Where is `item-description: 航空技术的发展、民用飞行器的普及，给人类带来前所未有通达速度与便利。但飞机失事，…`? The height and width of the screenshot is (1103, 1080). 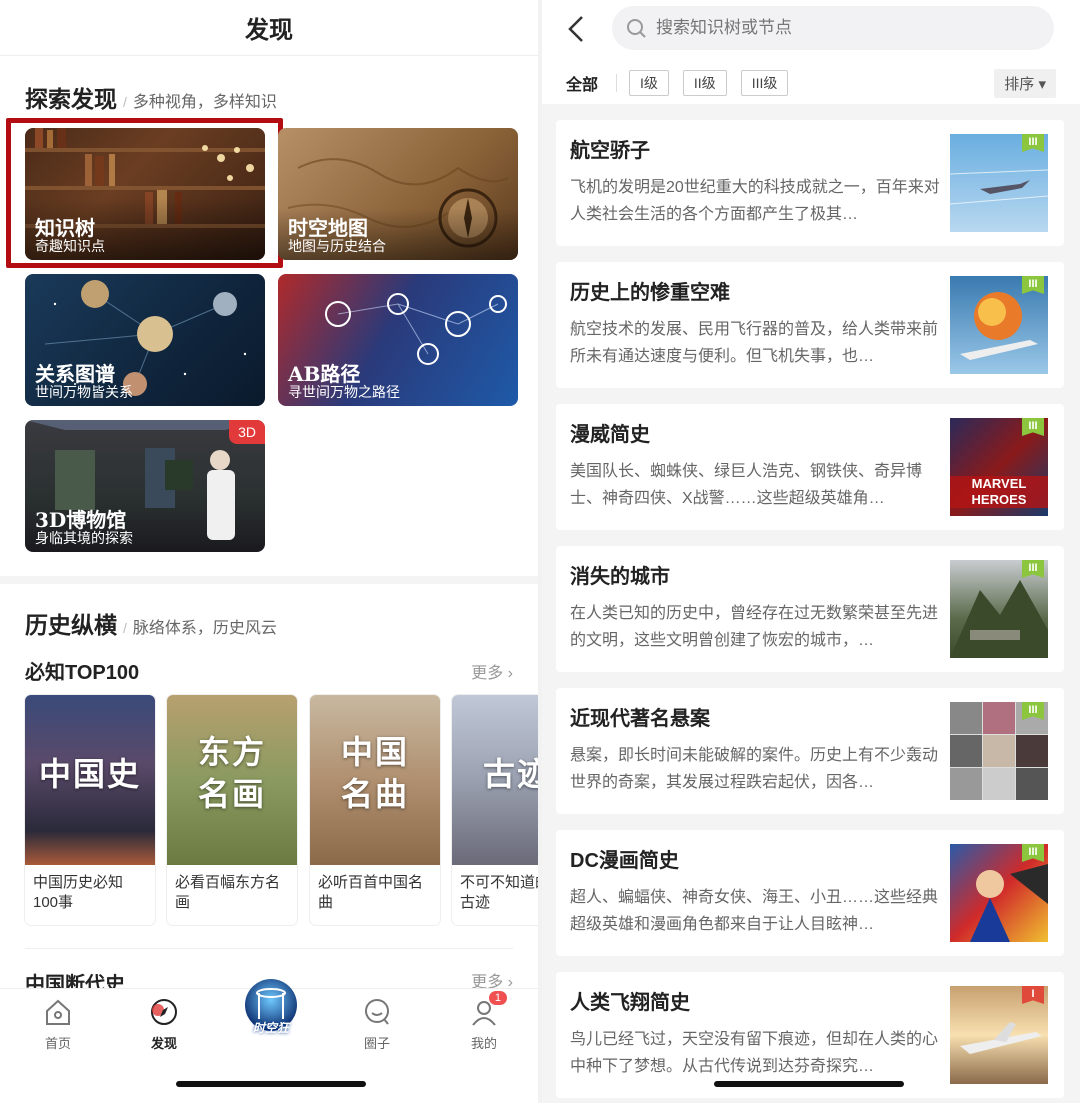
item-description: 航空技术的发展、民用飞行器的普及，给人类带来前所未有通达速度与便利。但飞机失事，… is located at coordinates (754, 343).